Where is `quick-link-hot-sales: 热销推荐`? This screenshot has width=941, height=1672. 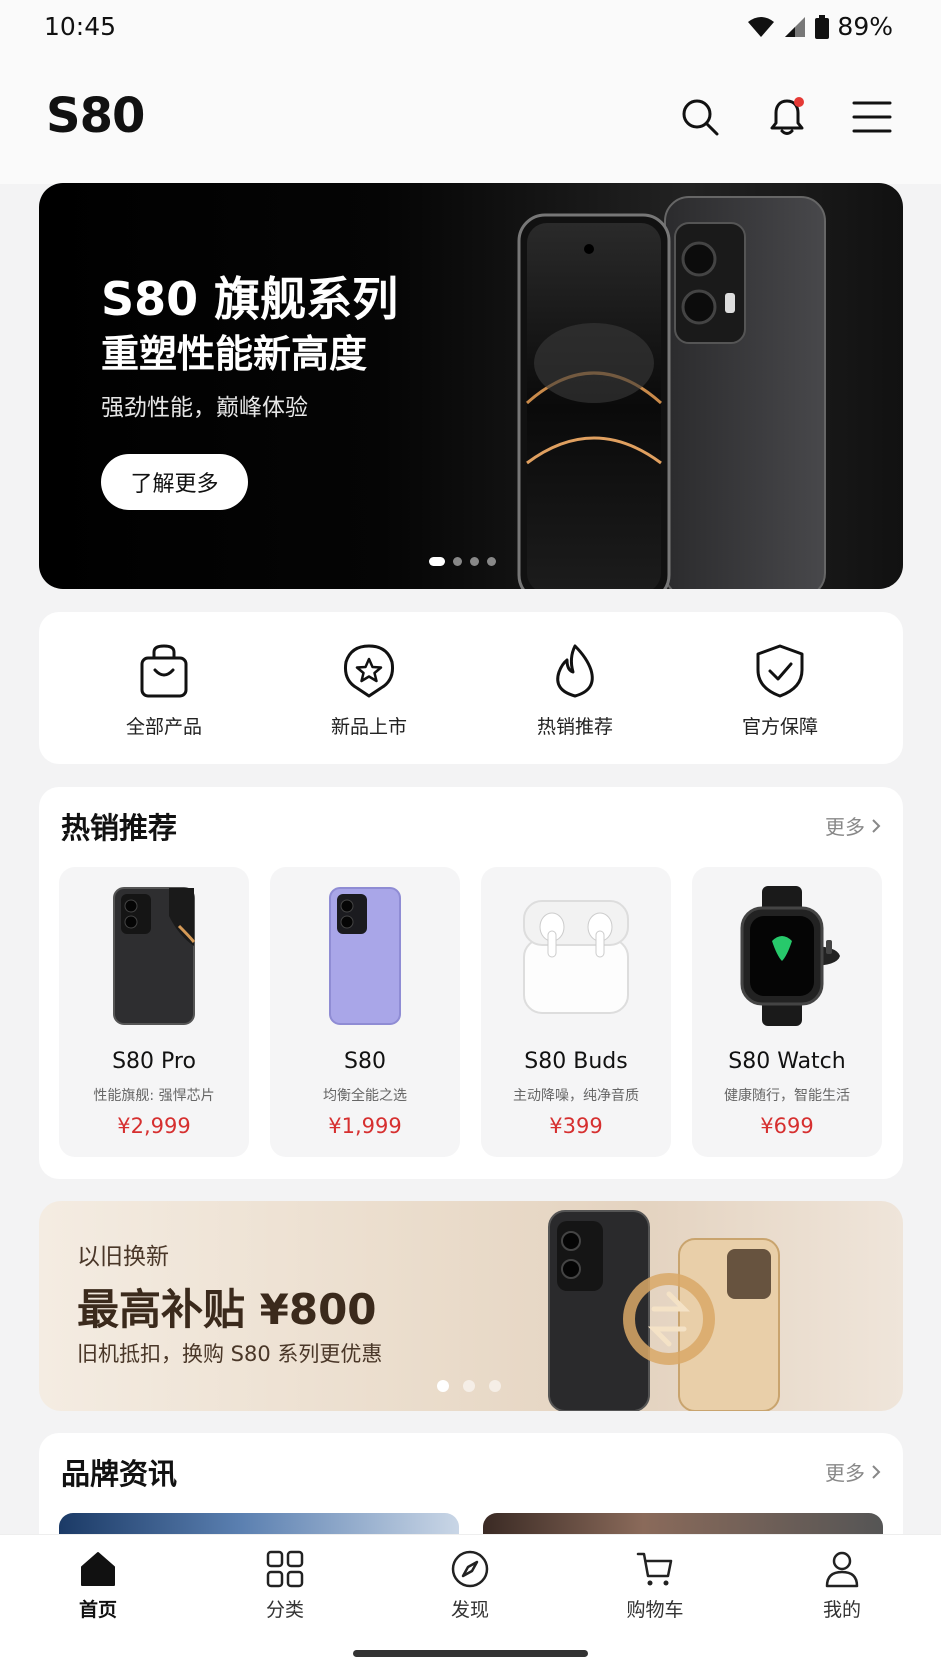
quick-link-hot-sales: 热销推荐 is located at coordinates (575, 690).